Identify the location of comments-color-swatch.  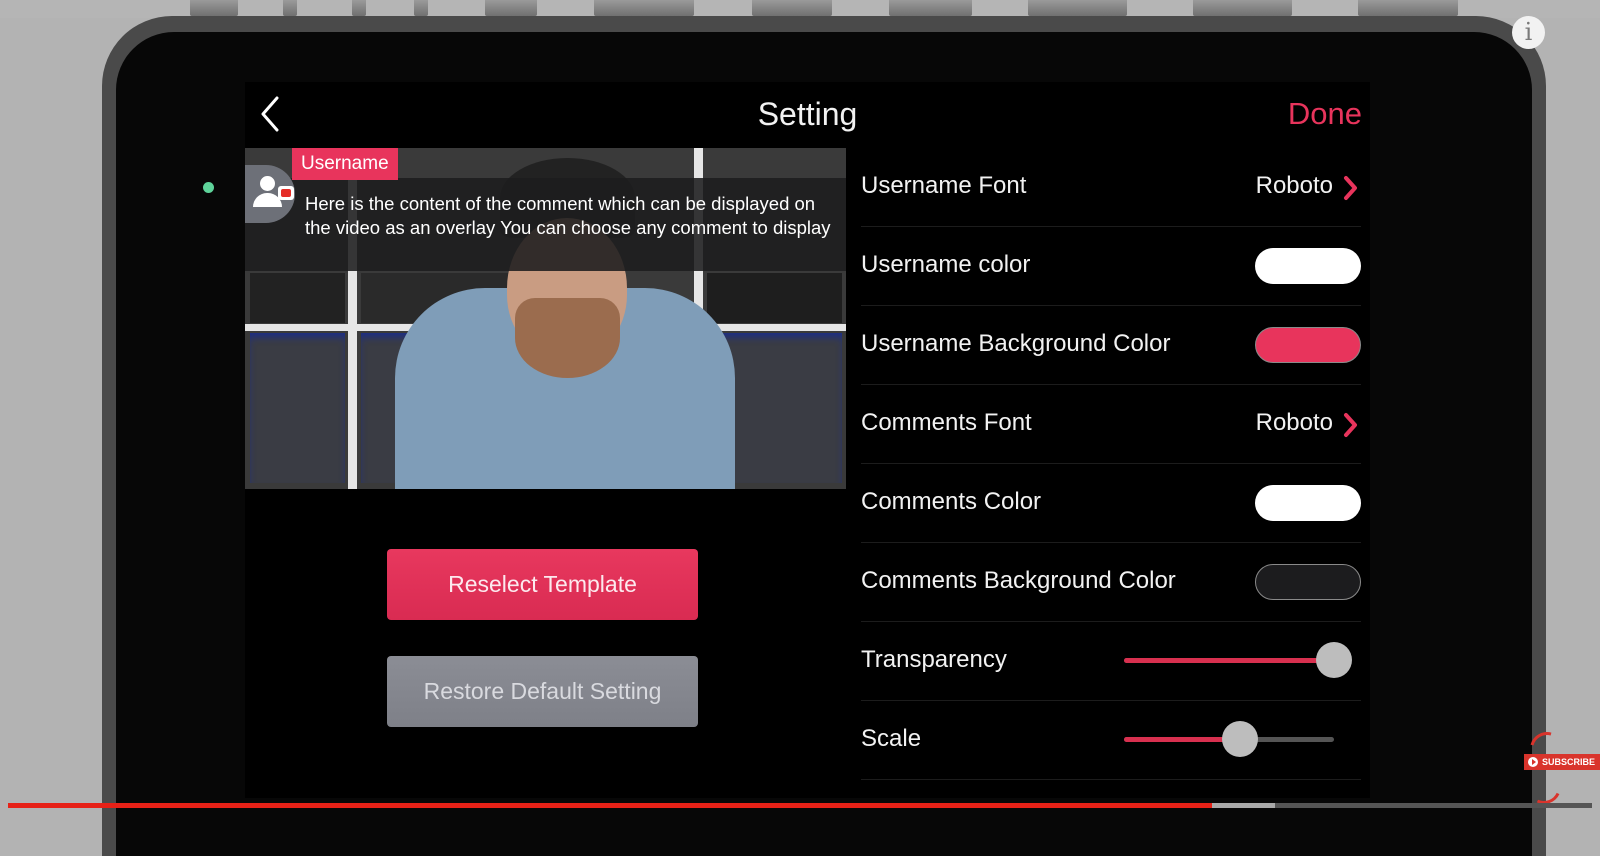
(1308, 503).